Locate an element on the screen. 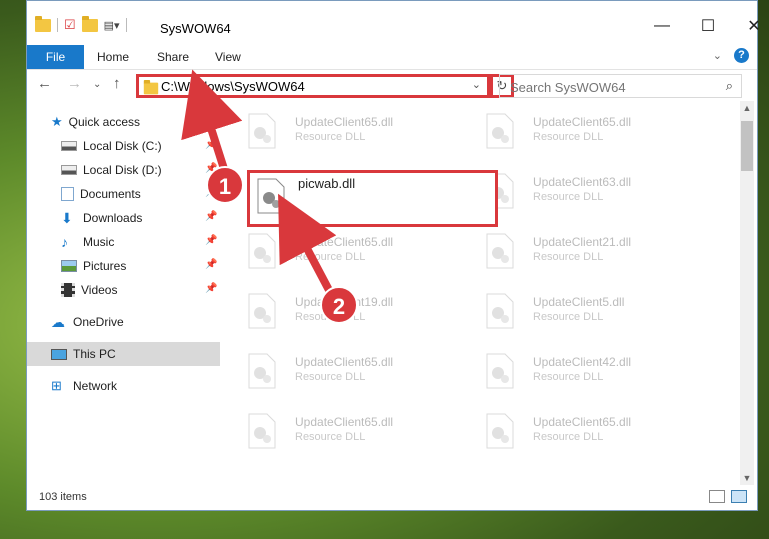 Image resolution: width=769 pixels, height=539 pixels. arrow-to-address-bar is located at coordinates (212, 121).